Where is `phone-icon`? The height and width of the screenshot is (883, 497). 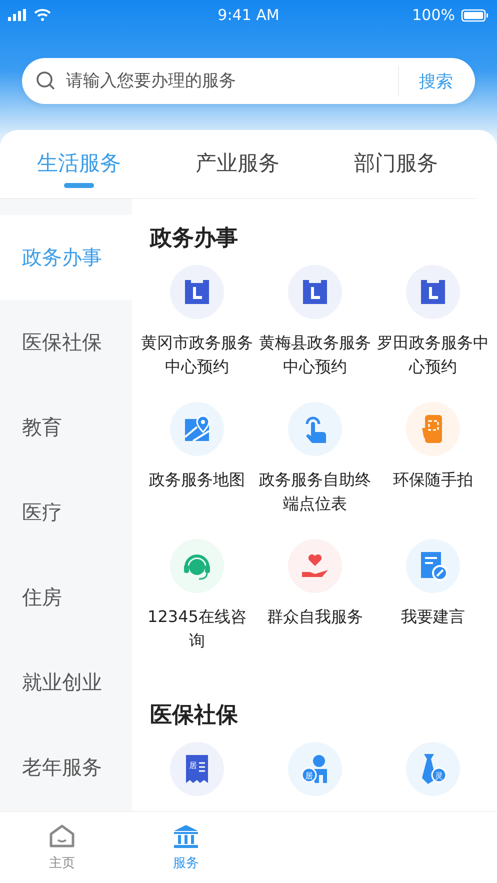
phone-icon is located at coordinates (433, 429).